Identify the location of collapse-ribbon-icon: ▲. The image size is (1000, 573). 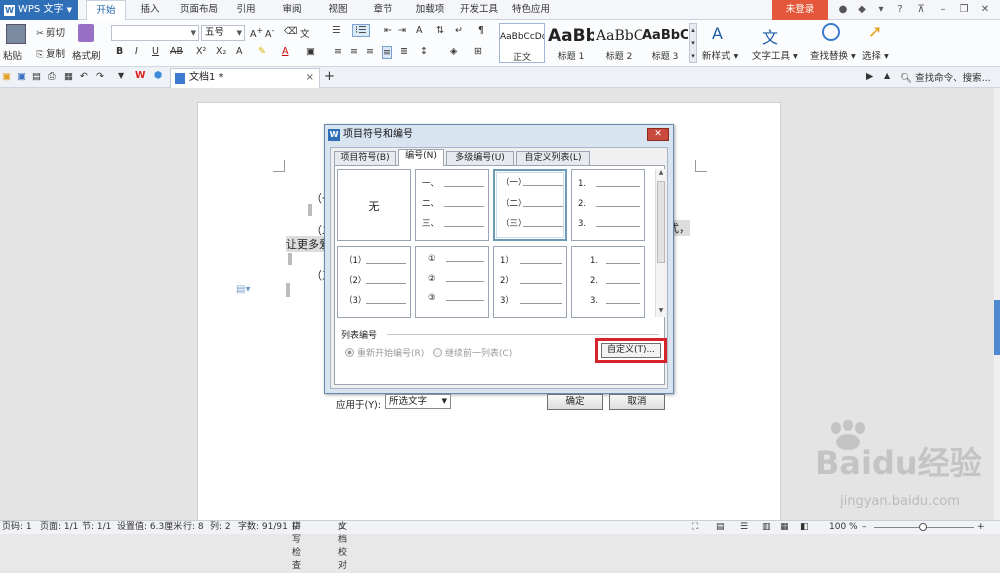
(887, 75).